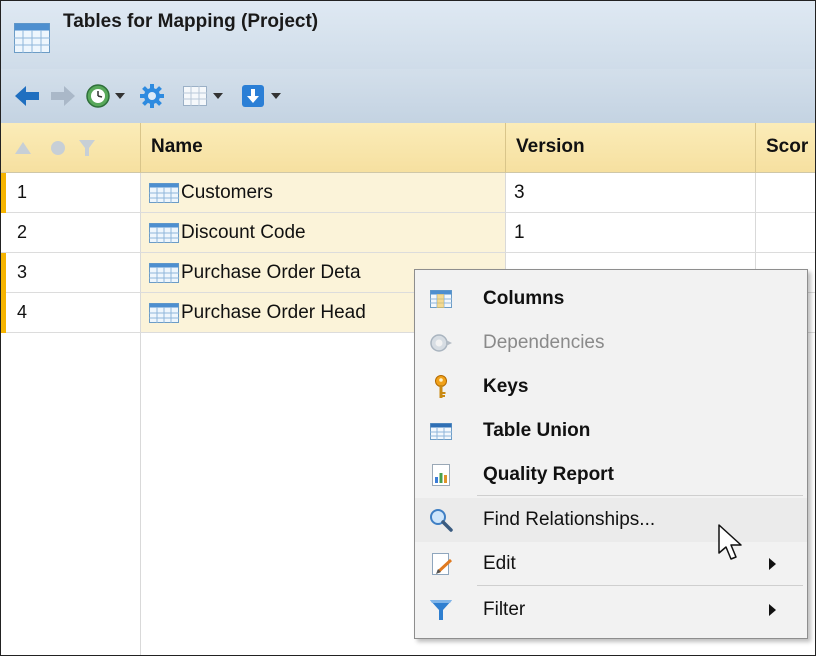 Image resolution: width=816 pixels, height=656 pixels. Describe the element at coordinates (631, 148) in the screenshot. I see `column-header-version: Version` at that location.